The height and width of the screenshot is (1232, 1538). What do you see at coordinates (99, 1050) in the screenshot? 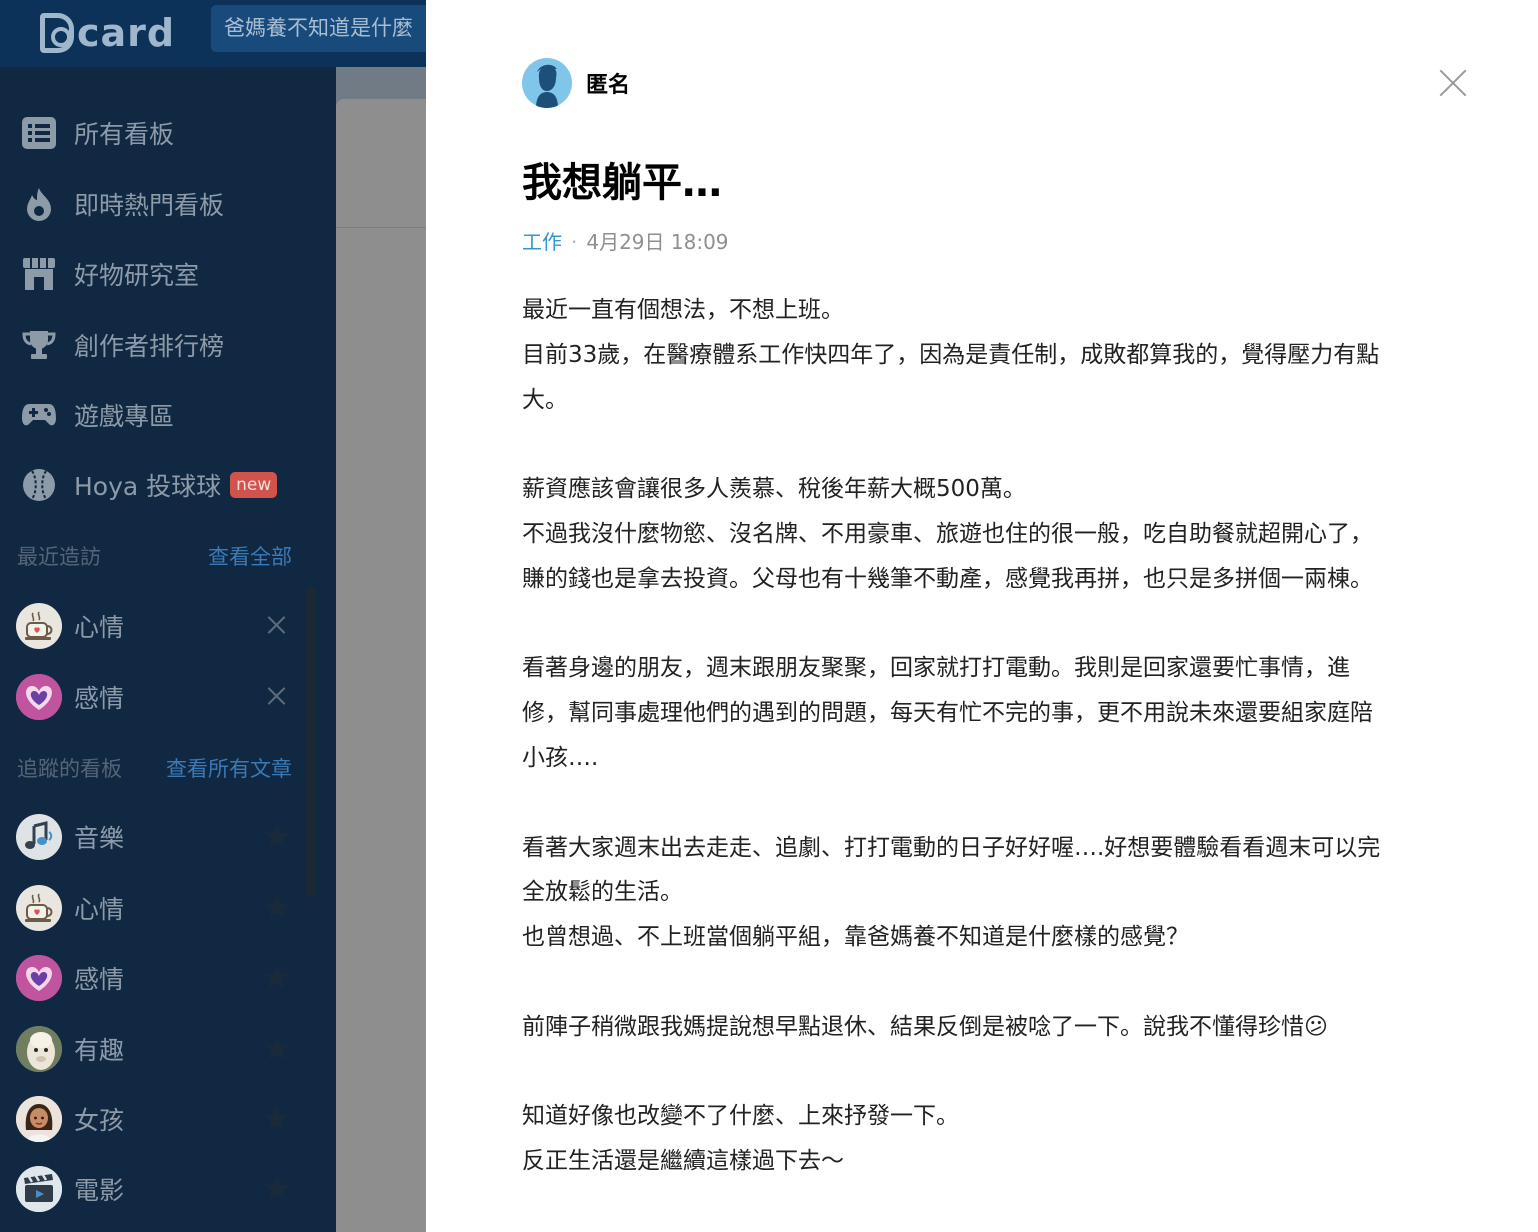
I see `board-label: 有趣` at bounding box center [99, 1050].